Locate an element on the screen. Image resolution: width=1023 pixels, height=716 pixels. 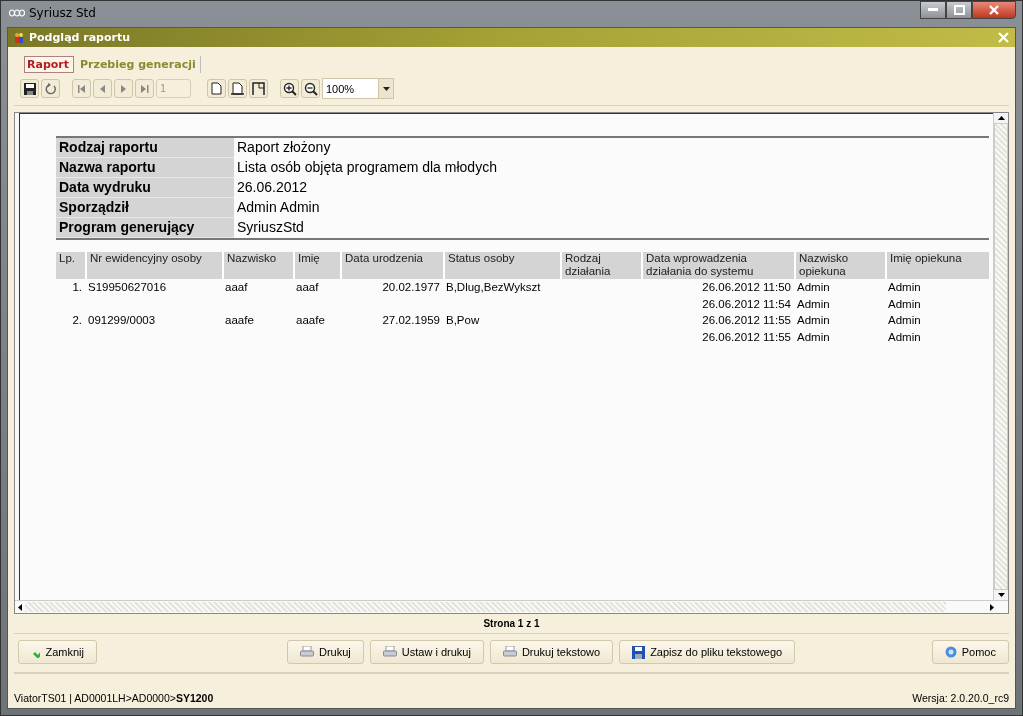
left-arrow-icon is located at coordinates (20, 607).